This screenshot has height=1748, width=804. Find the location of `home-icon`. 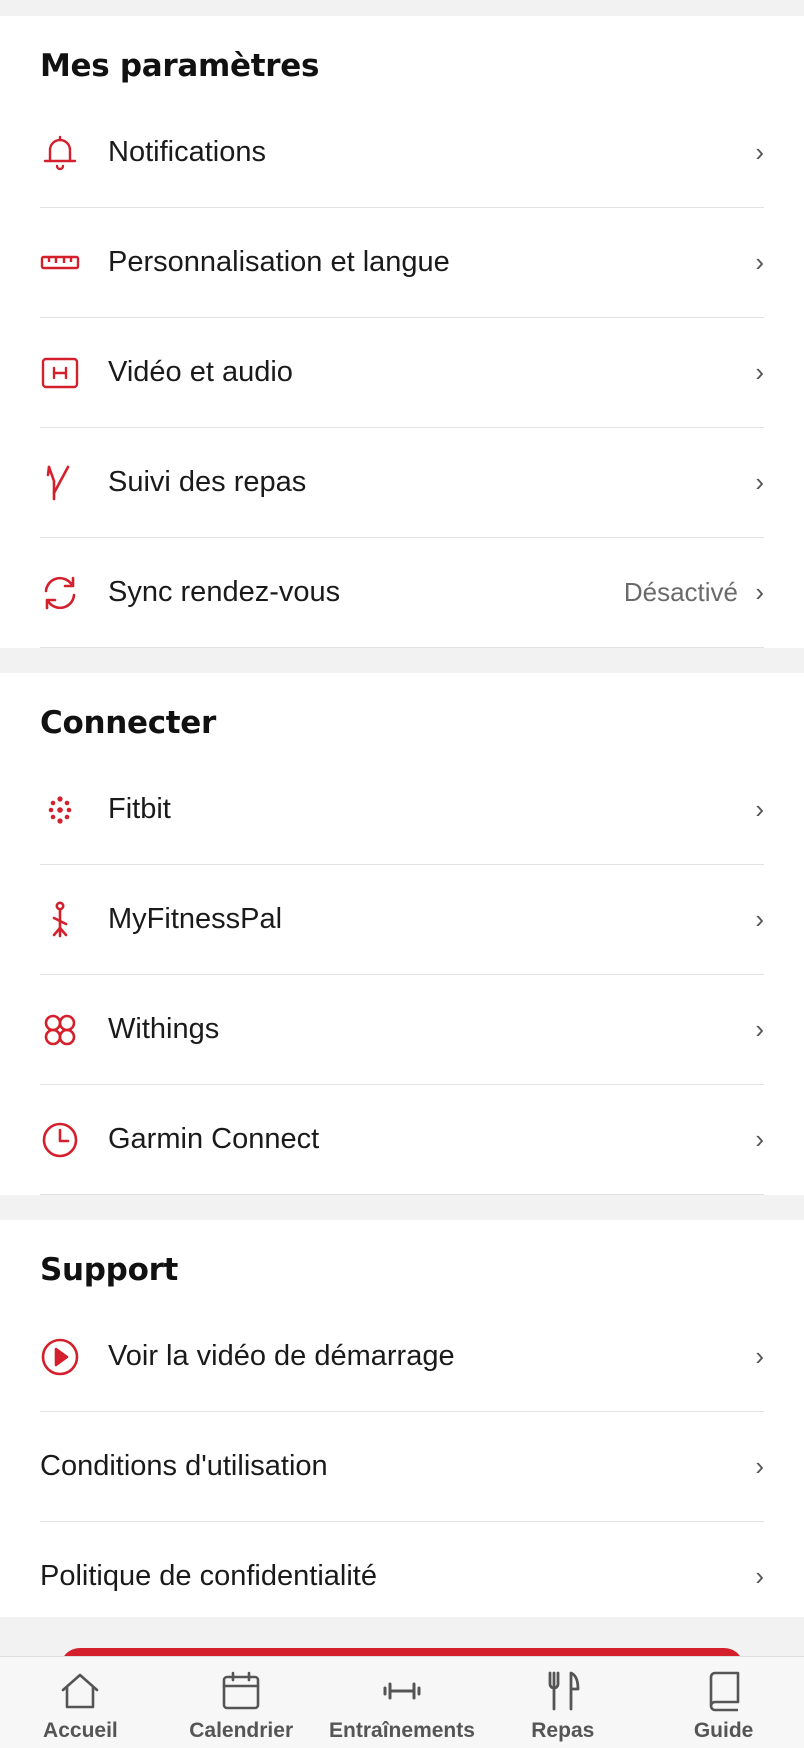

home-icon is located at coordinates (80, 1691).